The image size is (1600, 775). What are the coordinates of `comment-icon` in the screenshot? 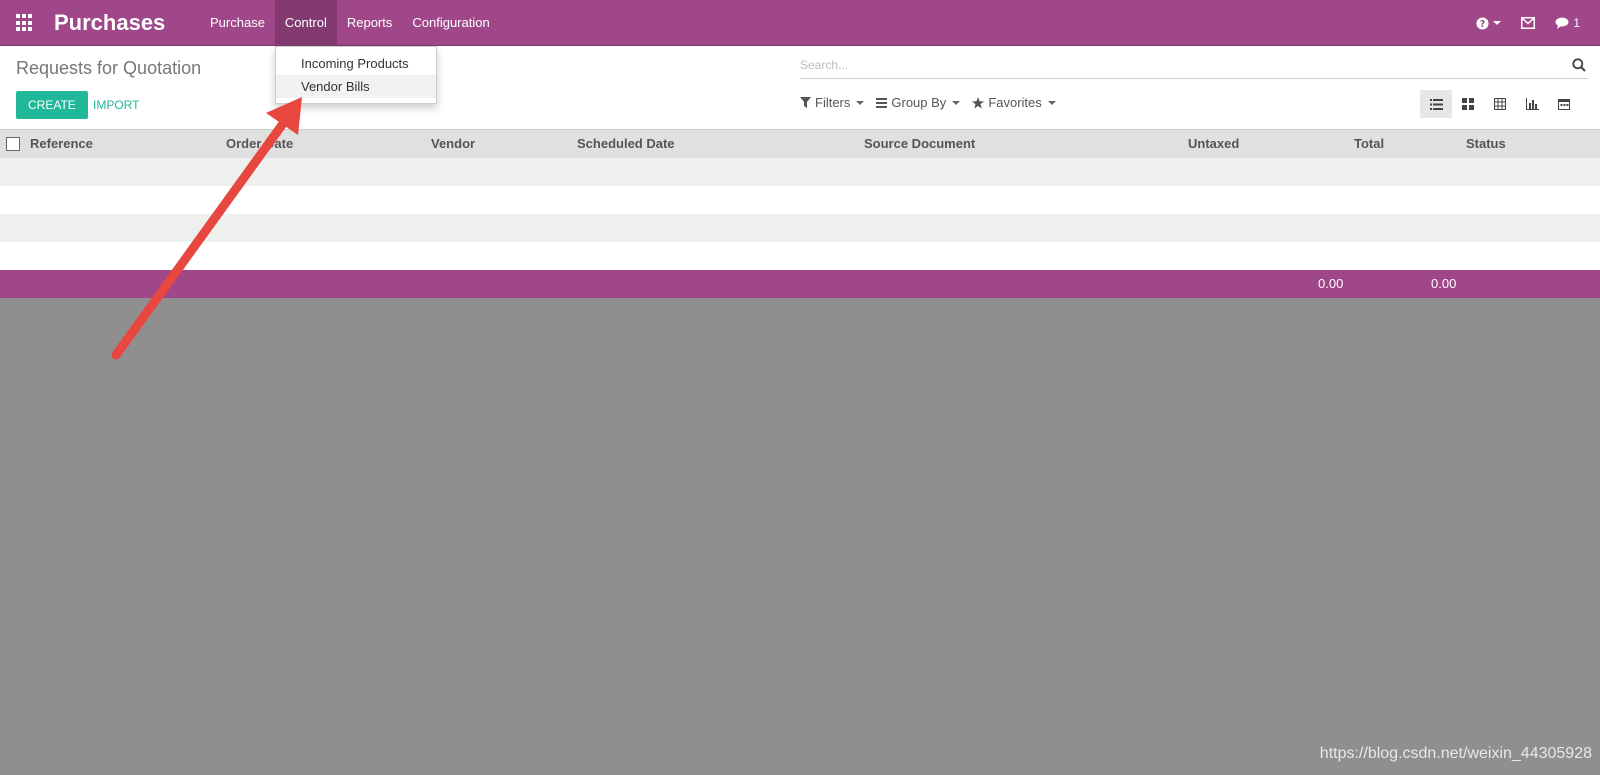 It's located at (1562, 23).